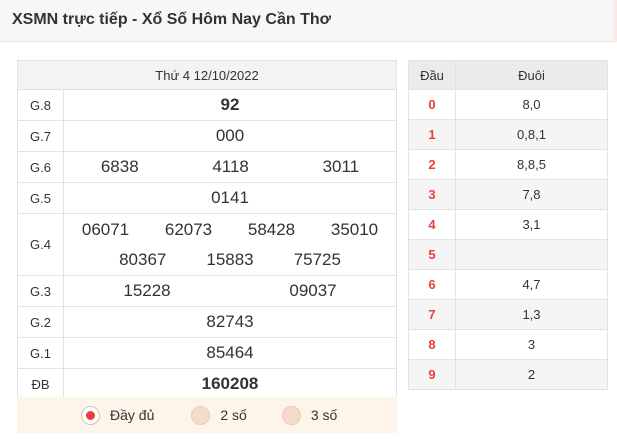 Image resolution: width=617 pixels, height=442 pixels. Describe the element at coordinates (531, 134) in the screenshot. I see `loto-tail: 0,8,1` at that location.